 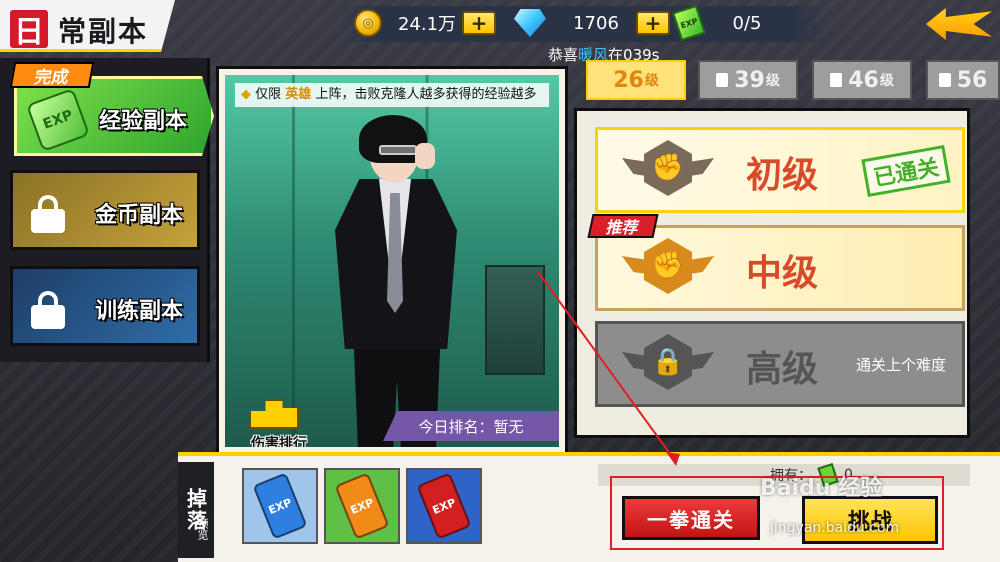 I want to click on ticket-resource: EXP 0/5, so click(x=727, y=23).